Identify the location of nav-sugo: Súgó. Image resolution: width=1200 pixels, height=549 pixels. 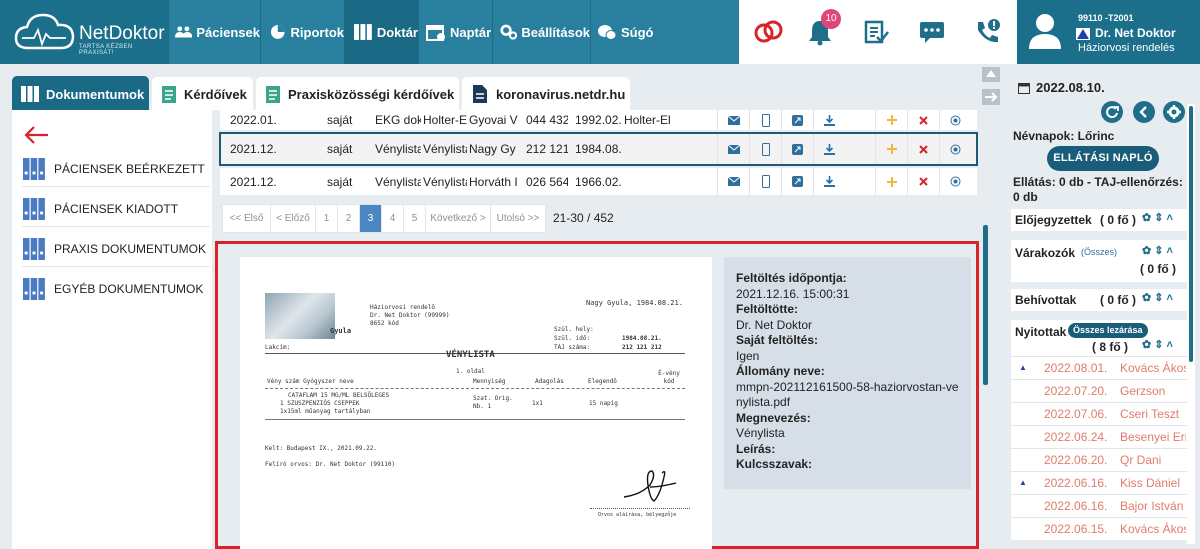
(664, 32).